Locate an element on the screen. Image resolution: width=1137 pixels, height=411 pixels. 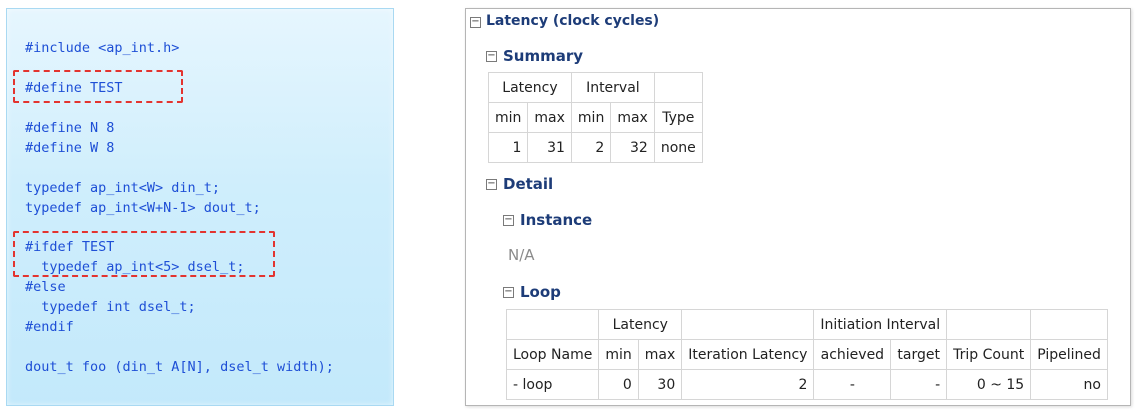
highlight-box-ifdef is located at coordinates (144, 254).